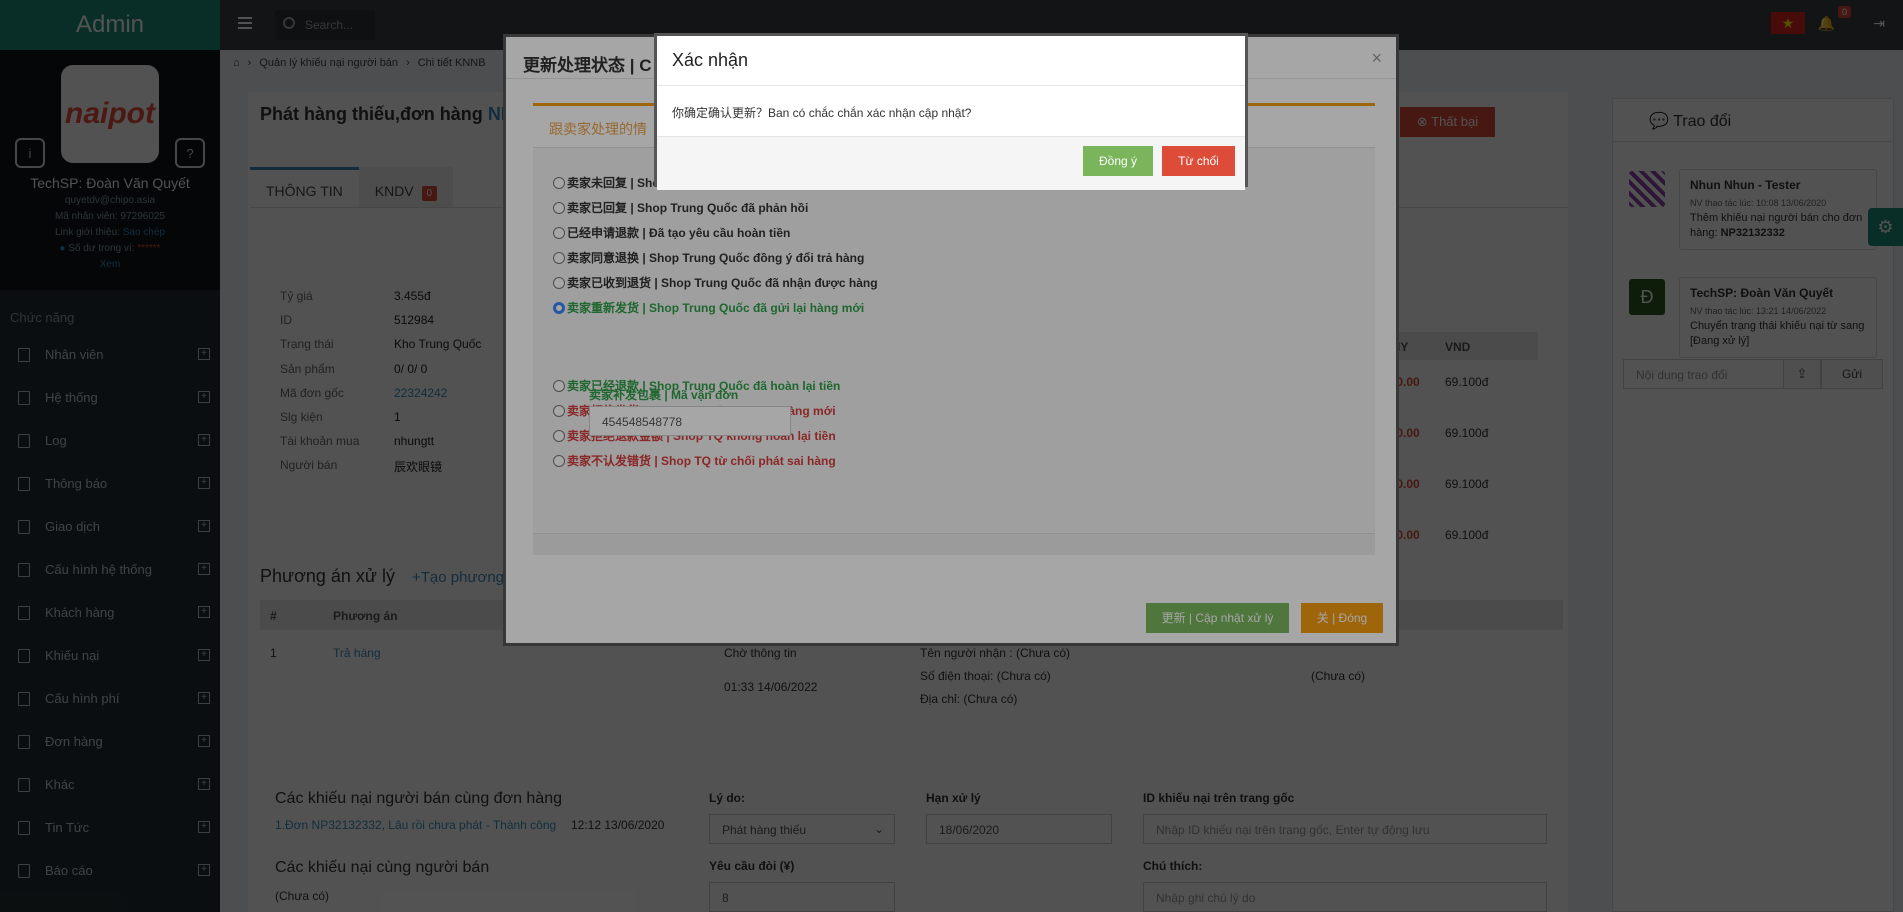 The width and height of the screenshot is (1903, 912). I want to click on confirm-cancel-button: Từ chối, so click(1198, 161).